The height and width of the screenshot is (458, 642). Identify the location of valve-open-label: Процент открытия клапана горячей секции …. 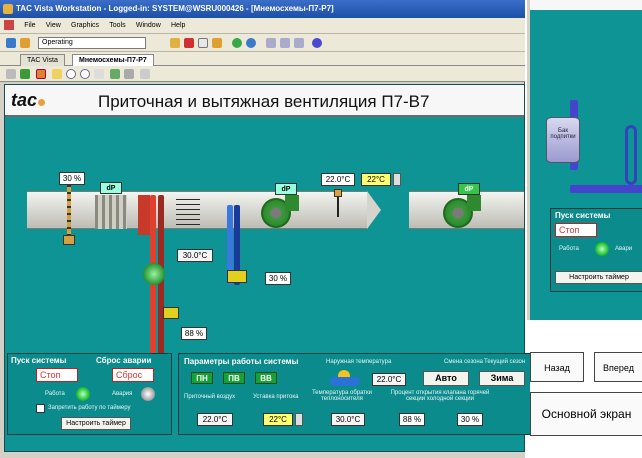
(440, 396).